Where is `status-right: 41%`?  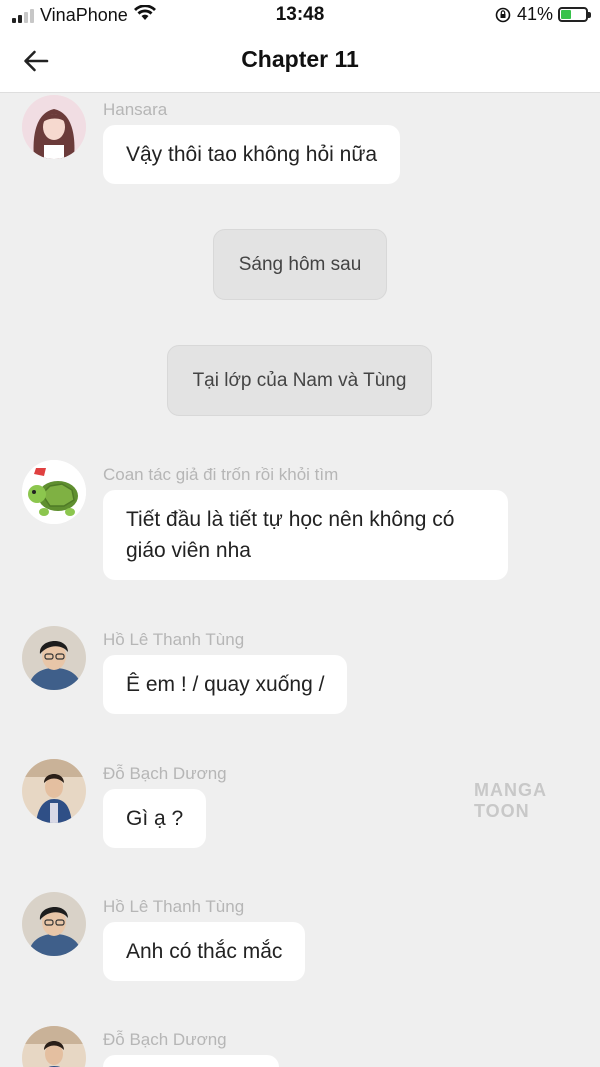
status-right: 41% is located at coordinates (543, 14).